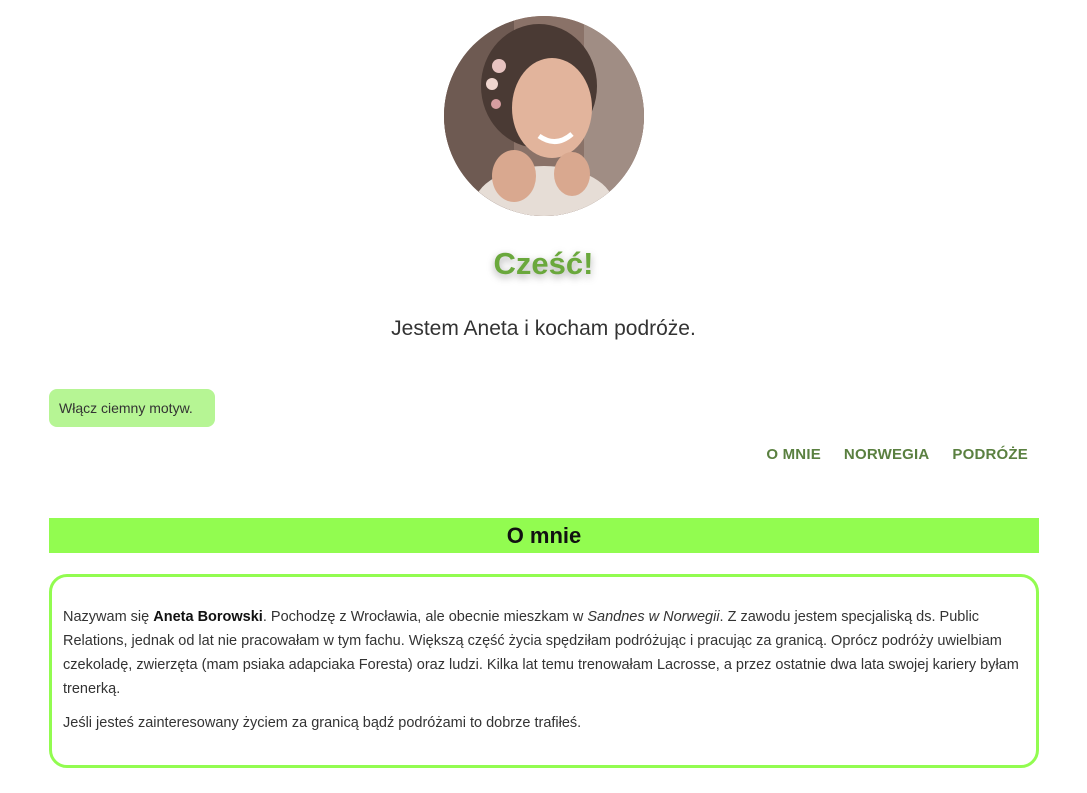 The image size is (1087, 793). I want to click on tagline: Jestem Aneta i kocham podróże., so click(543, 328).